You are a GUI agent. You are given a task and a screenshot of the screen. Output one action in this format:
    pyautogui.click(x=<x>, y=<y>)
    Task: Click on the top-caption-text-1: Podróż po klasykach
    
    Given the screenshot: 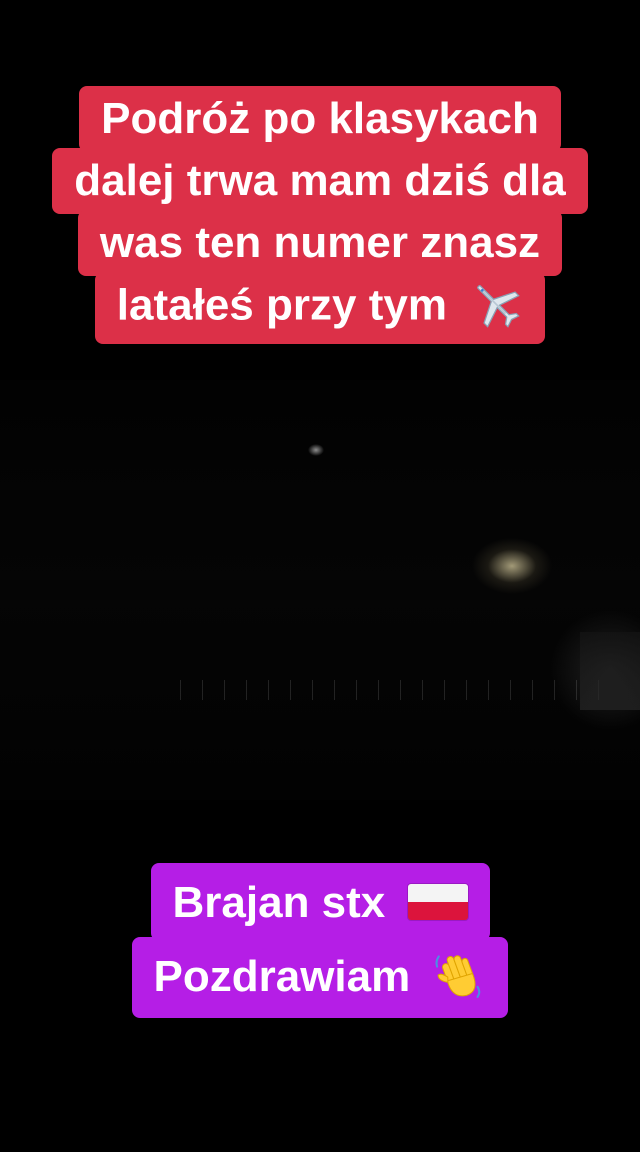 What is the action you would take?
    pyautogui.click(x=320, y=118)
    